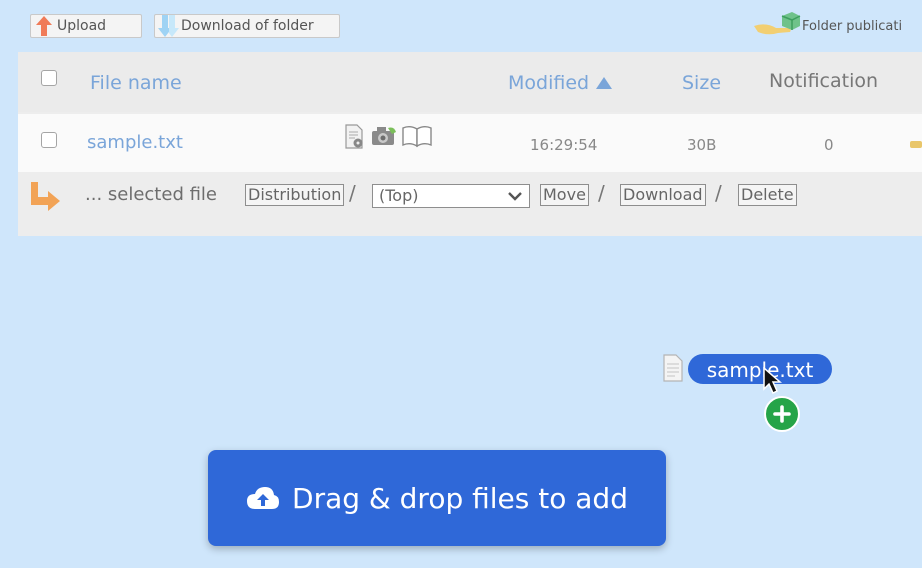 Image resolution: width=922 pixels, height=568 pixels. Describe the element at coordinates (45, 196) in the screenshot. I see `corner-arrow-icon` at that location.